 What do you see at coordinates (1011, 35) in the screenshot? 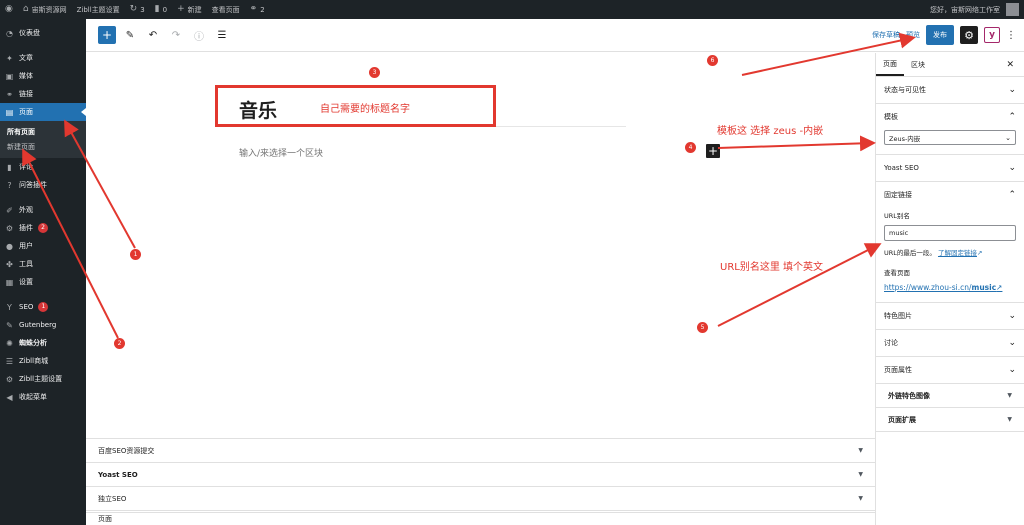
I see `more-vertical-icon: ⋮` at bounding box center [1011, 35].